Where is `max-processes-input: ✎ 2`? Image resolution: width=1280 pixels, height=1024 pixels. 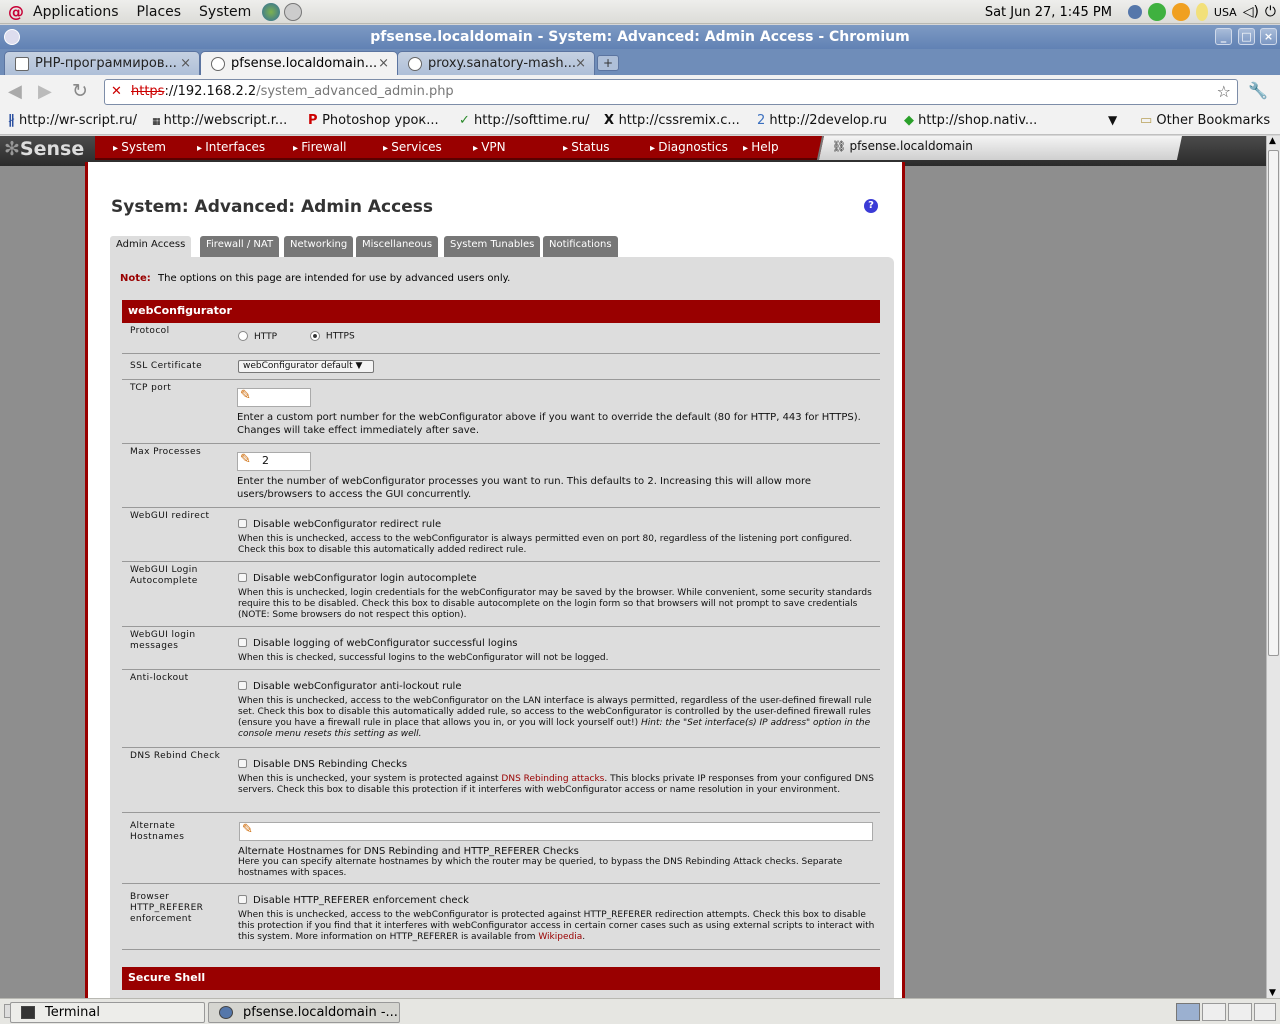
max-processes-input: ✎ 2 is located at coordinates (274, 461).